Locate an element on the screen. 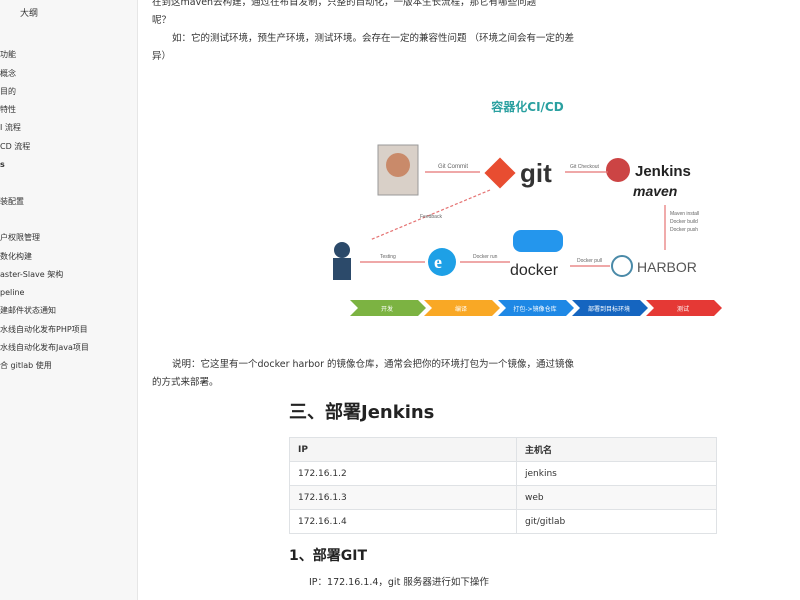  table-row: 172.16.1.2 jenkins is located at coordinates (503, 473).